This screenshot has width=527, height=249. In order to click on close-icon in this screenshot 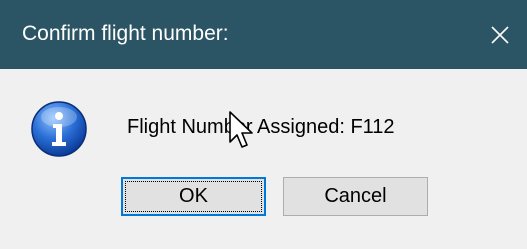, I will do `click(500, 34)`.